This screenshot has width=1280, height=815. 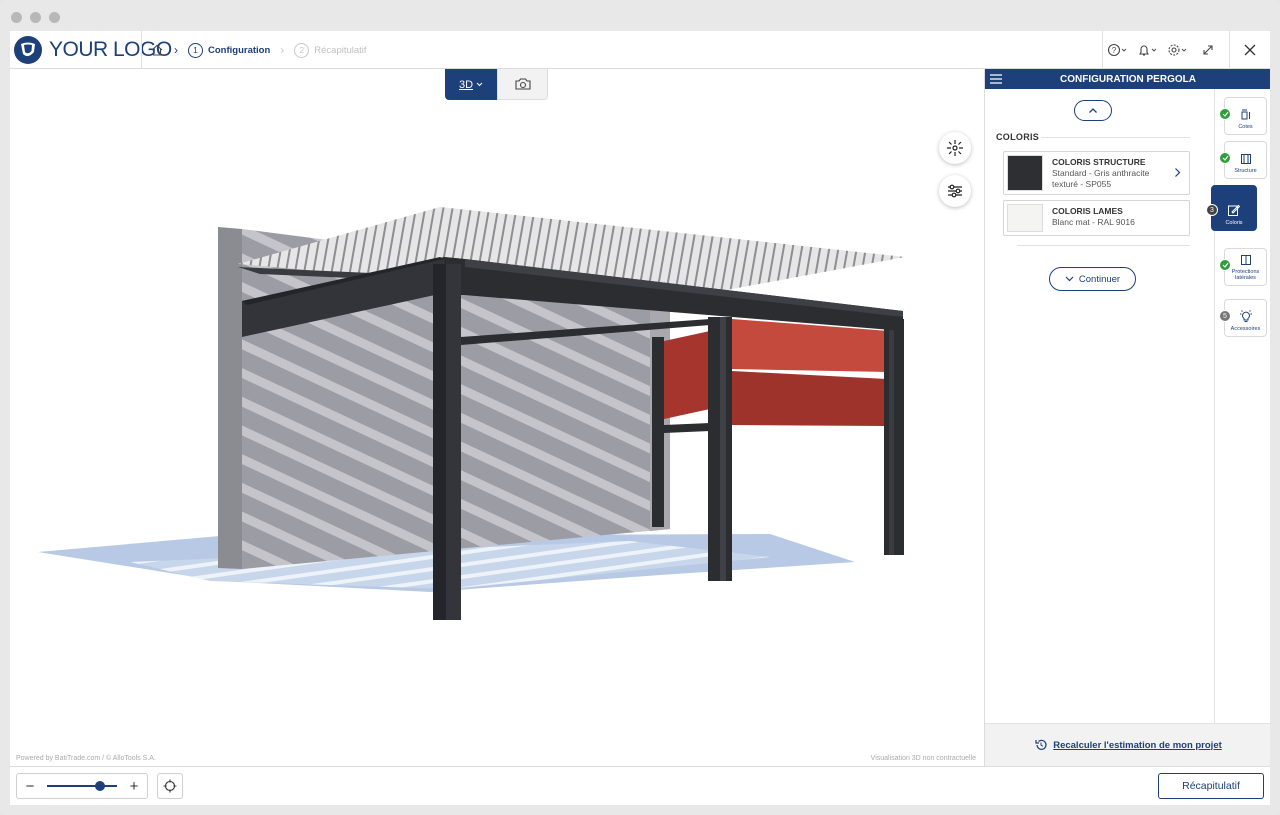 I want to click on section-title: COLORIS, so click(x=1018, y=137).